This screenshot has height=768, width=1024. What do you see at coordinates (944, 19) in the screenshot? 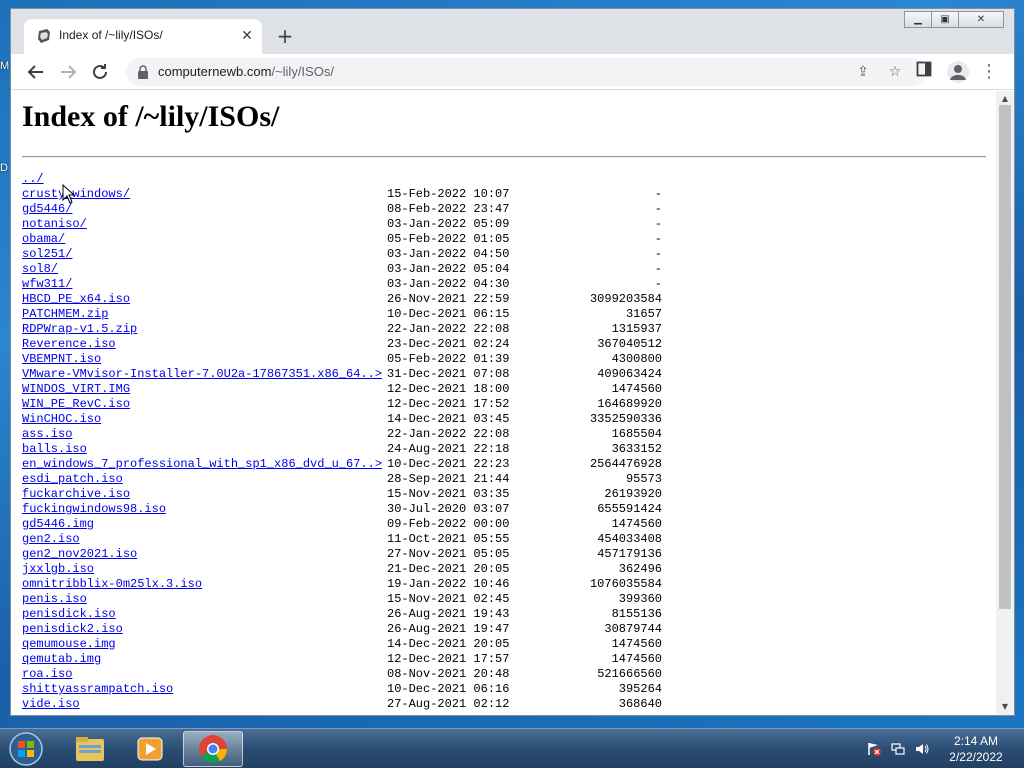
I see `maximize-button: ▣` at bounding box center [944, 19].